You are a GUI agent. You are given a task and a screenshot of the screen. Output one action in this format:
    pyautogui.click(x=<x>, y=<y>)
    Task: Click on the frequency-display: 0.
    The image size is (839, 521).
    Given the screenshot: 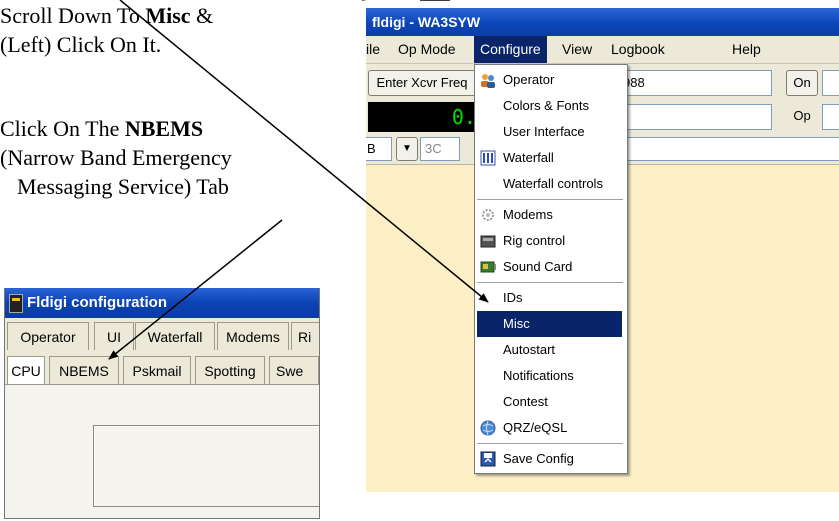 What is the action you would take?
    pyautogui.click(x=424, y=117)
    